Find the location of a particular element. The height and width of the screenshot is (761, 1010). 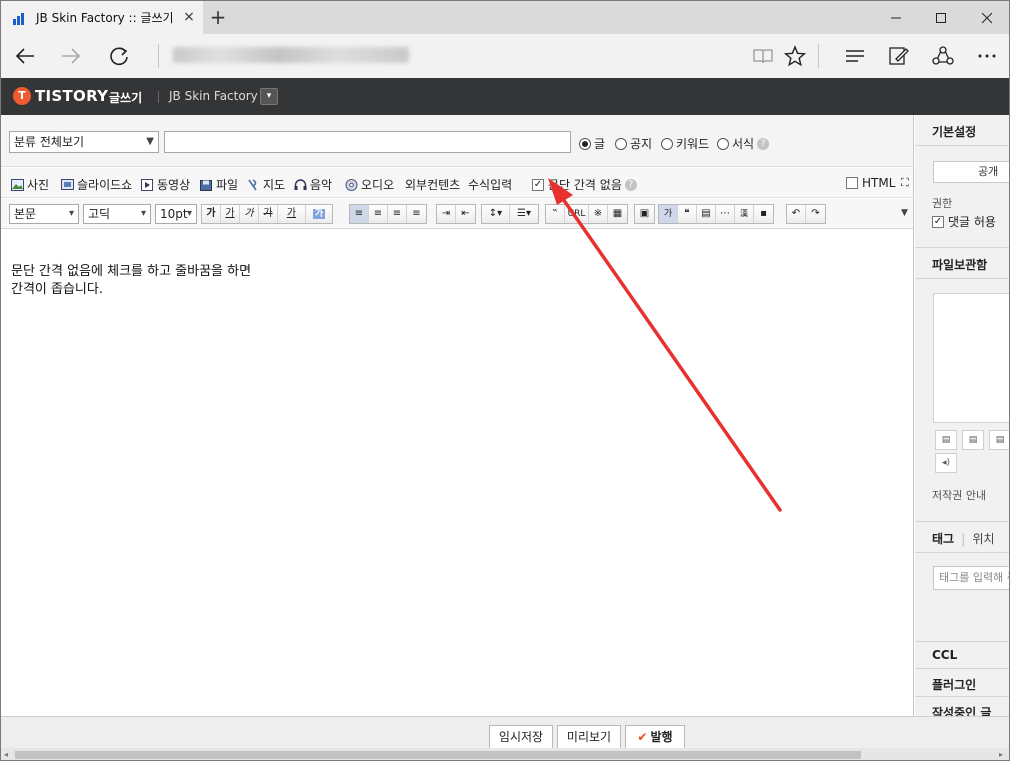

new-tab-button: + is located at coordinates (218, 18).